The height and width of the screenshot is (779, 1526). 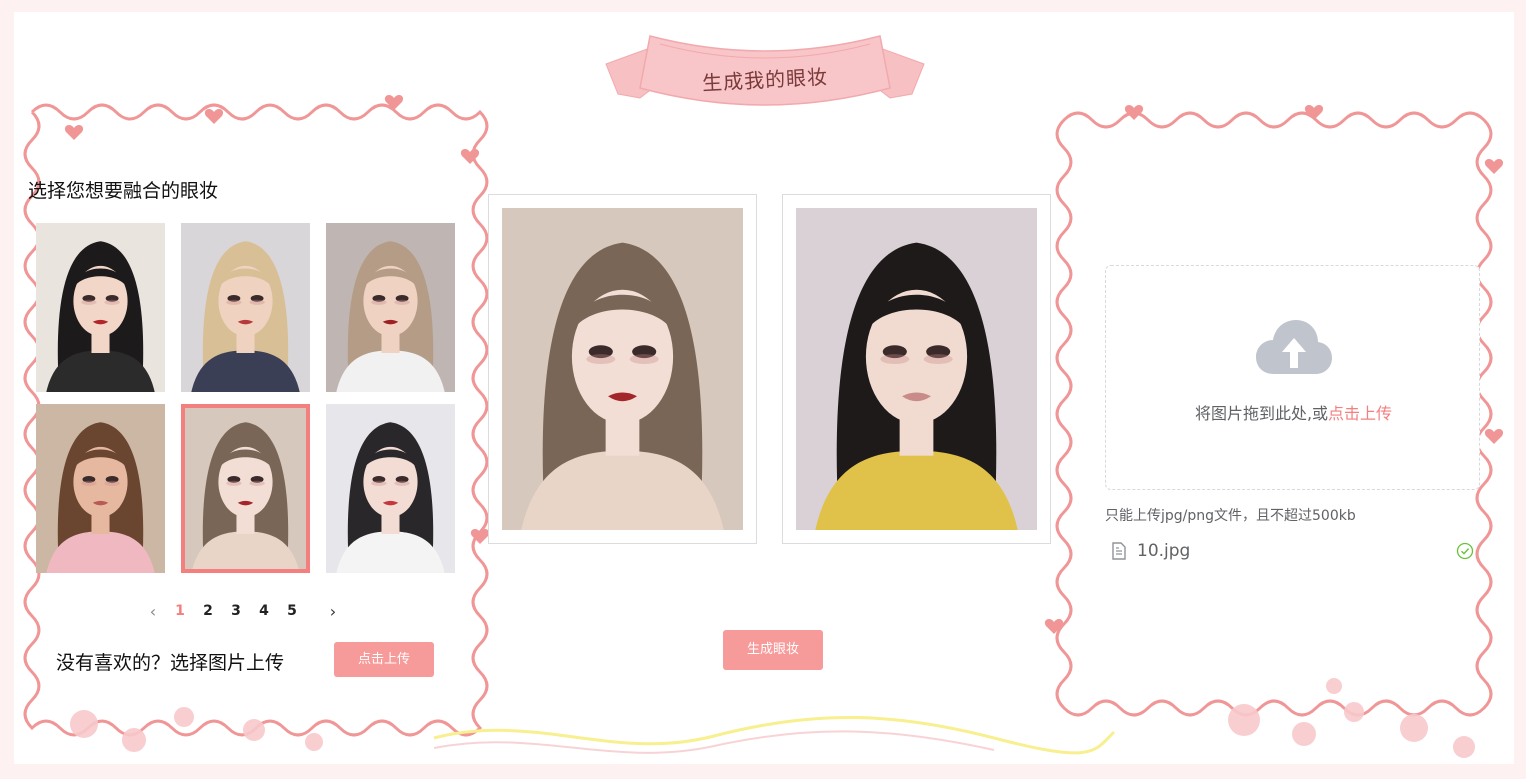 What do you see at coordinates (292, 611) in the screenshot?
I see `page-number-5: 5` at bounding box center [292, 611].